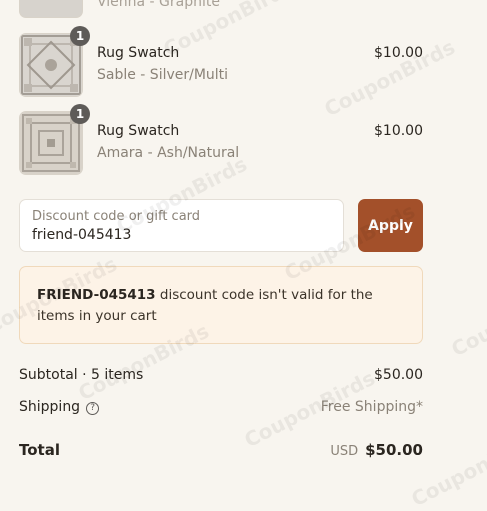 The width and height of the screenshot is (487, 511). Describe the element at coordinates (221, 451) in the screenshot. I see `total-row: Total USD $50.00` at that location.